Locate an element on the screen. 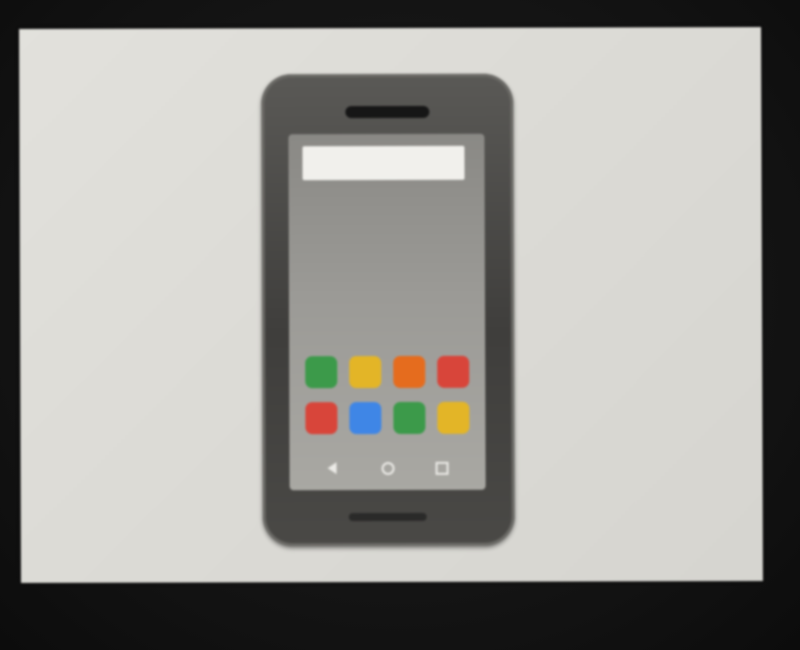 This screenshot has height=650, width=800. home-icon is located at coordinates (388, 468).